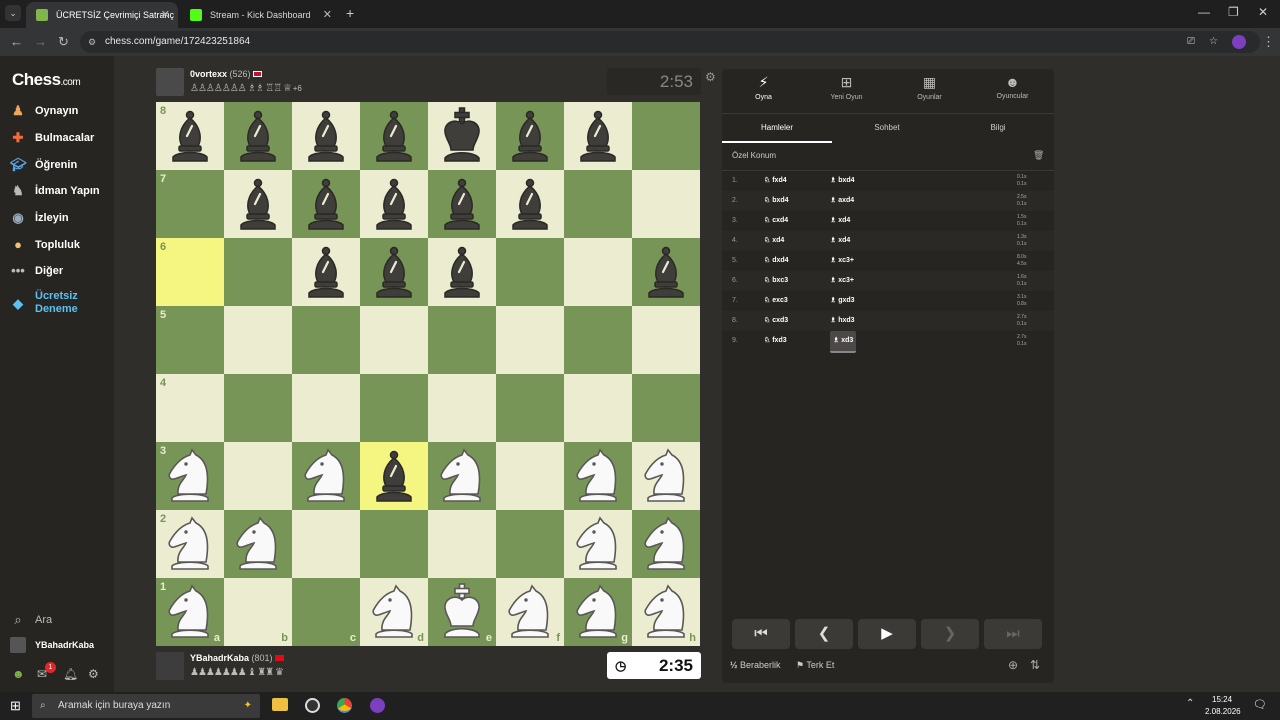 This screenshot has height=720, width=1280. I want to click on trash-icon: 🗑︎, so click(1038, 155).